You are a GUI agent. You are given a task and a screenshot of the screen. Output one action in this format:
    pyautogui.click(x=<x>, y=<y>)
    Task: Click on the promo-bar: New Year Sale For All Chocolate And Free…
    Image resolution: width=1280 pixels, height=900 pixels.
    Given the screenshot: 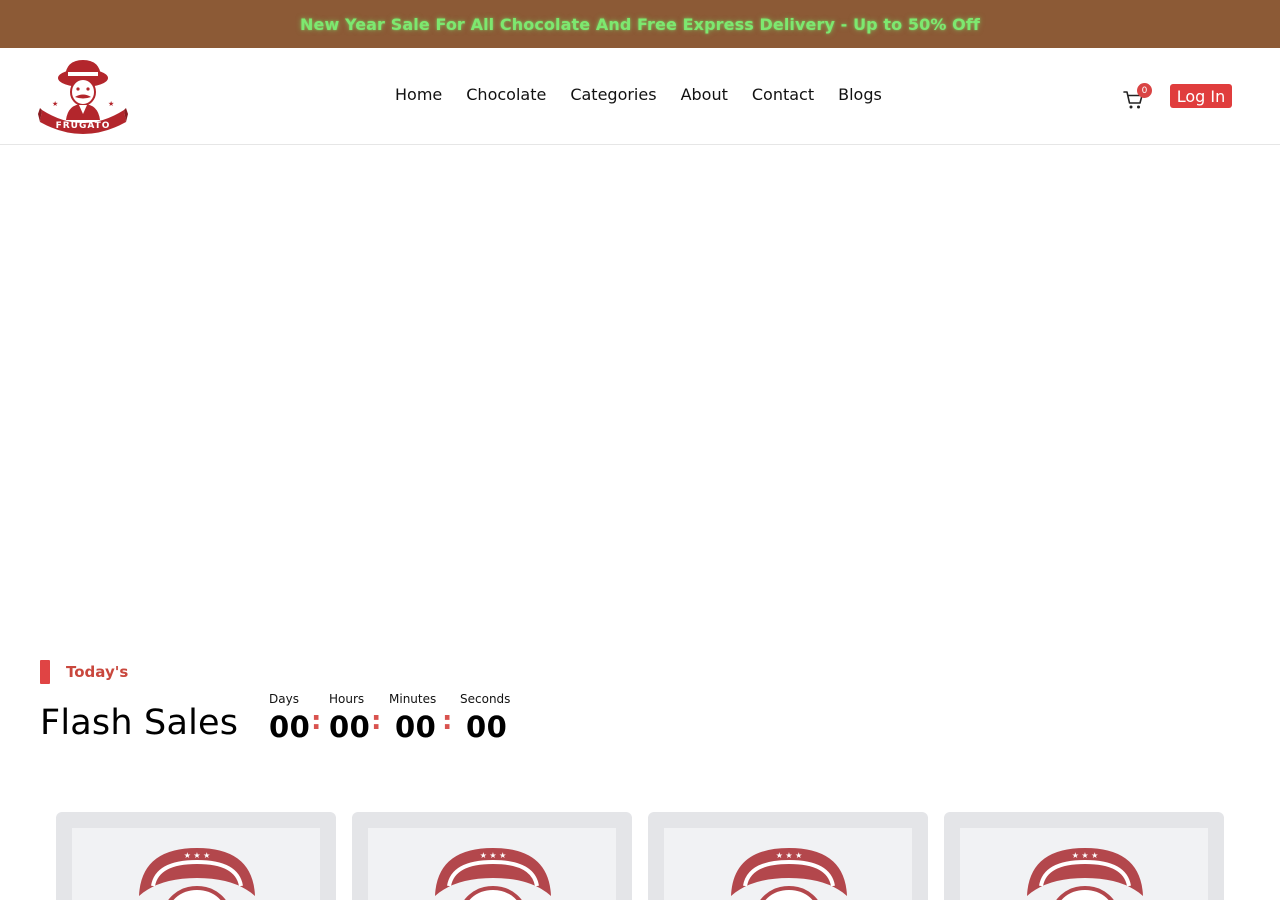 What is the action you would take?
    pyautogui.click(x=640, y=24)
    